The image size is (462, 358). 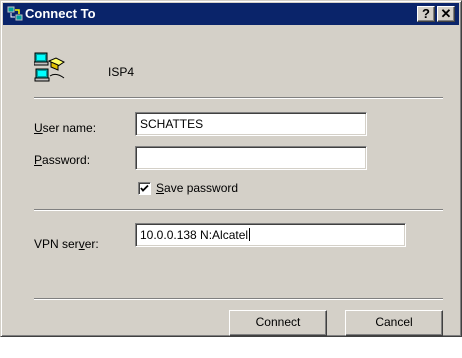 I want to click on network-connection-icon, so click(x=15, y=14).